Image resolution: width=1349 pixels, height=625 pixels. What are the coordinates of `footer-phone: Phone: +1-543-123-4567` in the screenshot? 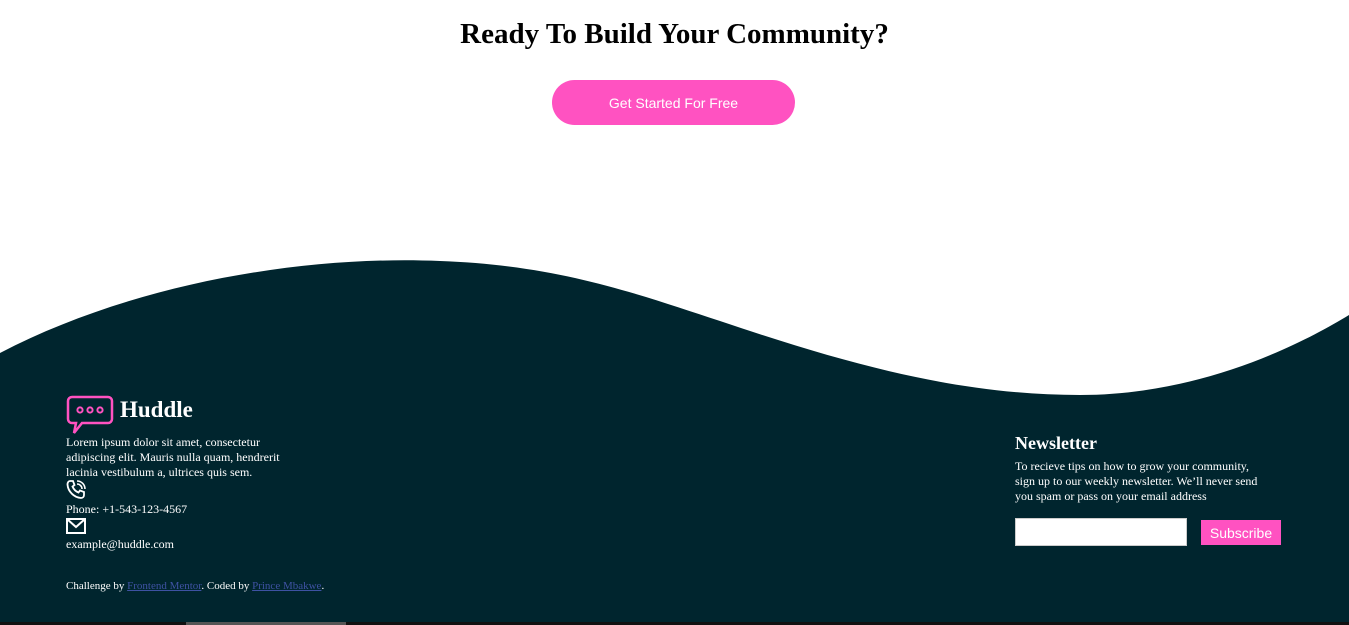 It's located at (127, 509).